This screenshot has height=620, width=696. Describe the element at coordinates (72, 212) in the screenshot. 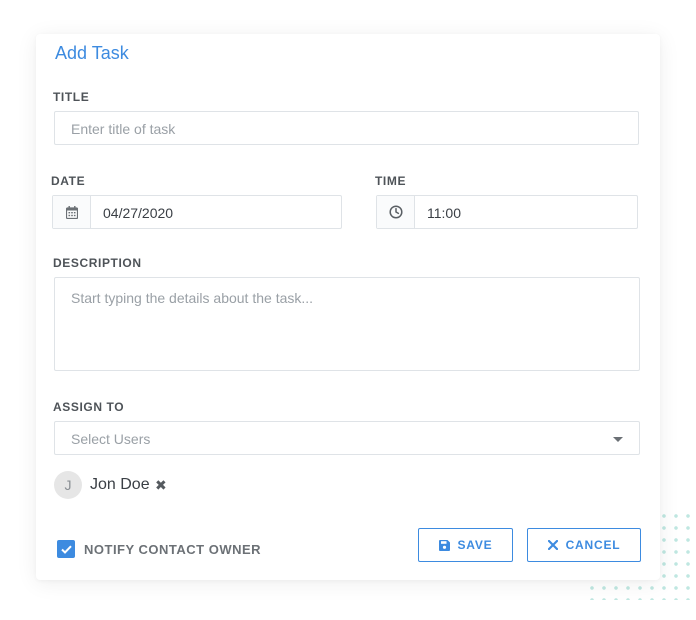

I see `calendar-icon` at that location.